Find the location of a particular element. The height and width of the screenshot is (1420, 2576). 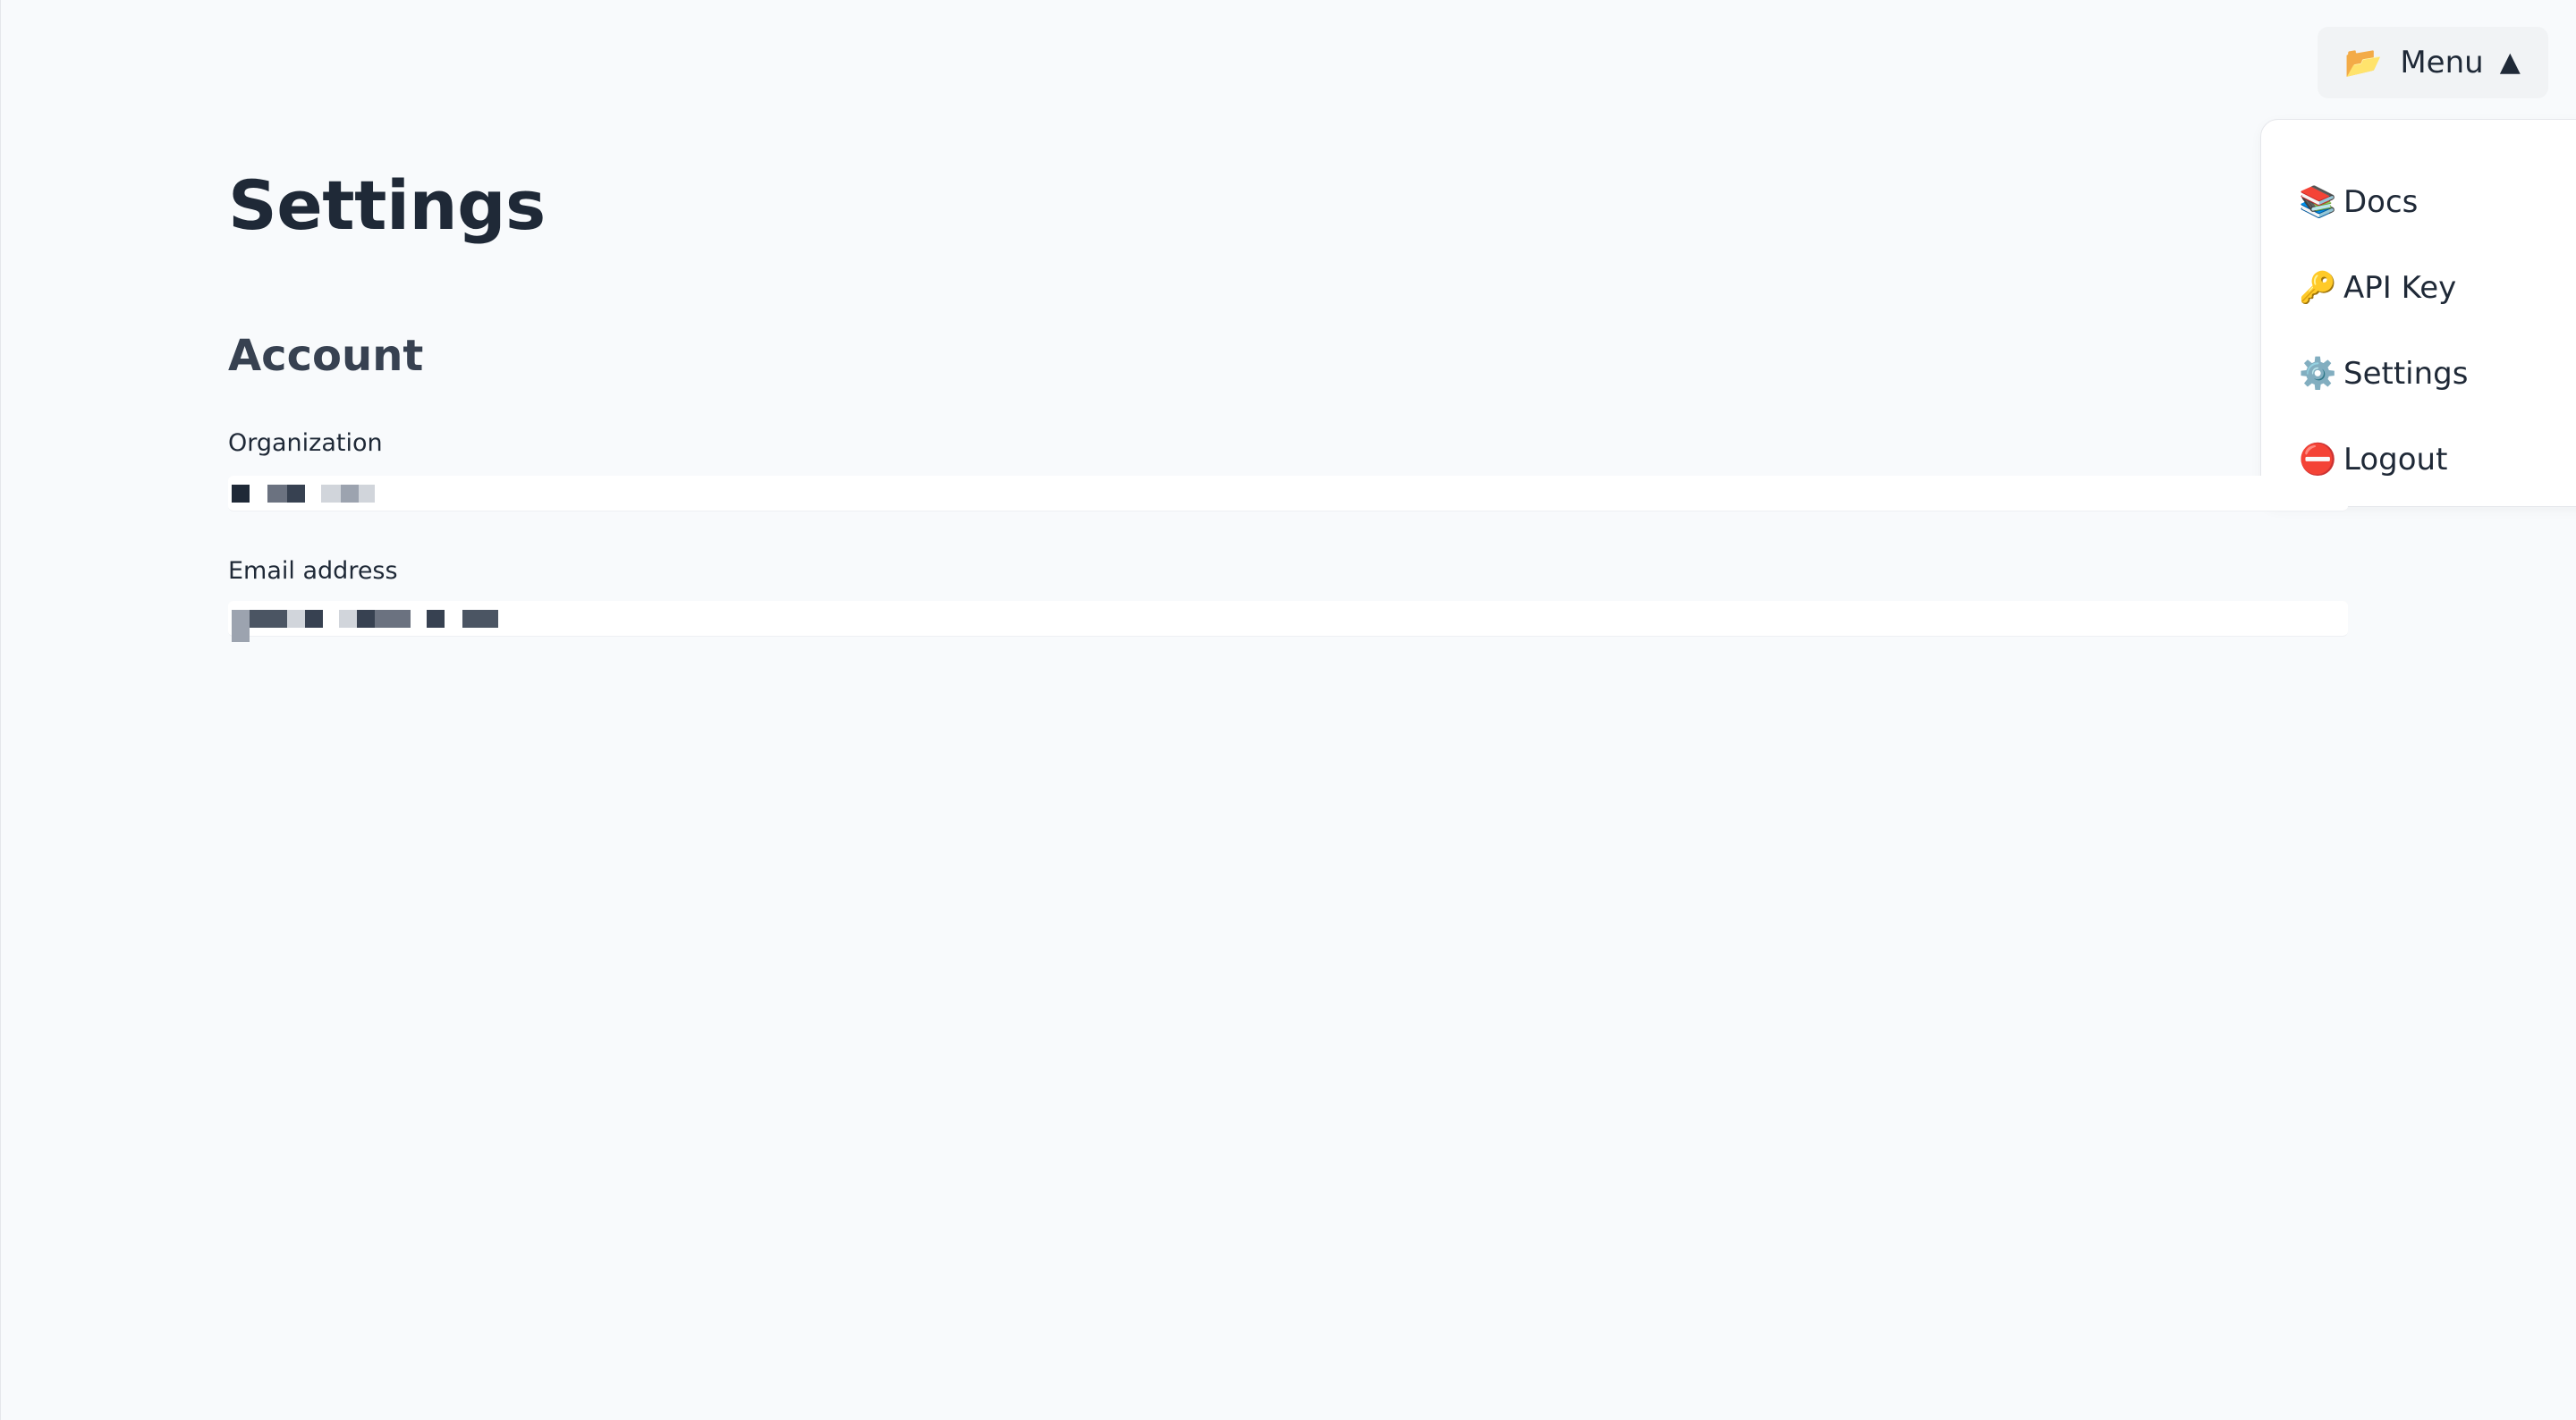

key-icon: 🔑 is located at coordinates (2318, 288).